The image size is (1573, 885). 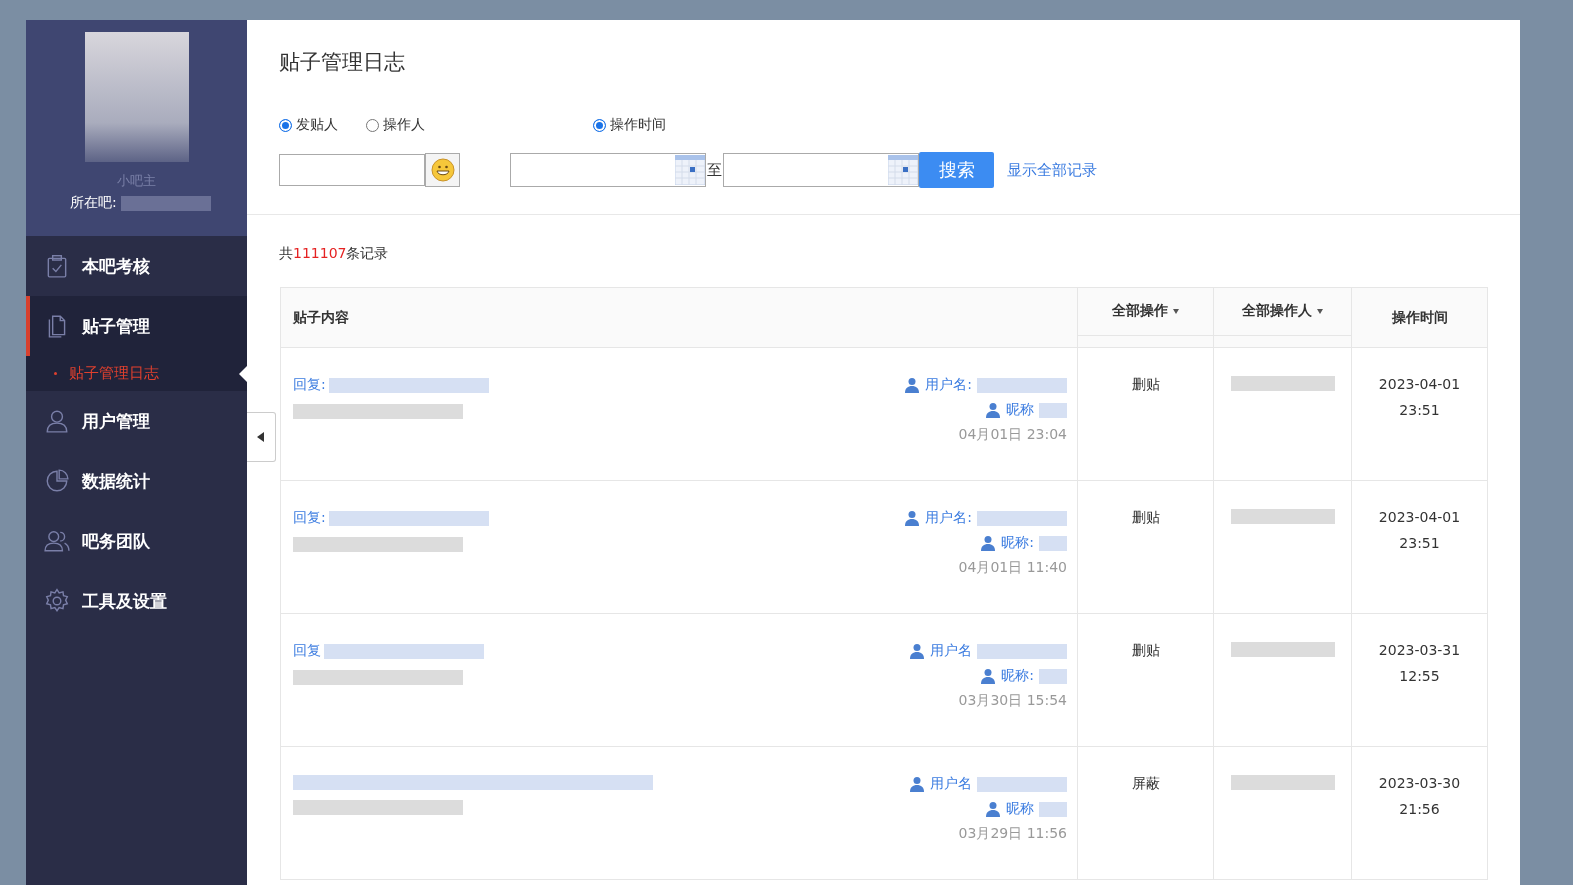 What do you see at coordinates (608, 170) in the screenshot?
I see `start-date-field` at bounding box center [608, 170].